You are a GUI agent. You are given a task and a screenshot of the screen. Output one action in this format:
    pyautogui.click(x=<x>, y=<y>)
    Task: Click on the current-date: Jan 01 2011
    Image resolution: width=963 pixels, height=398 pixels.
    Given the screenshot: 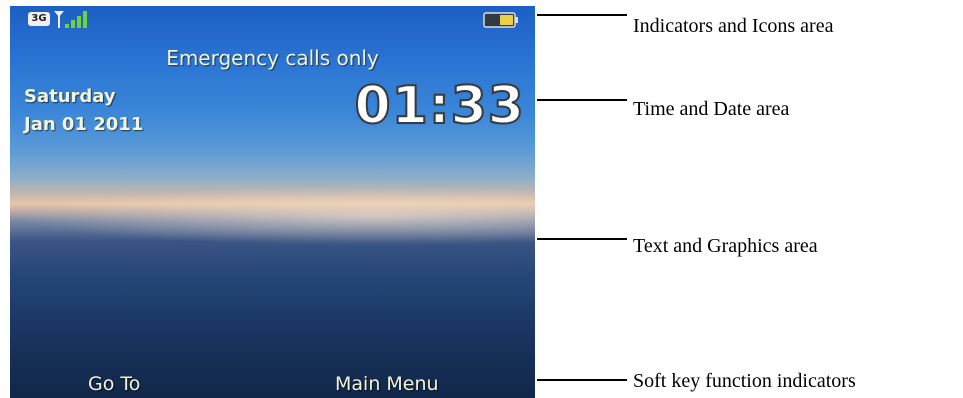 What is the action you would take?
    pyautogui.click(x=84, y=124)
    